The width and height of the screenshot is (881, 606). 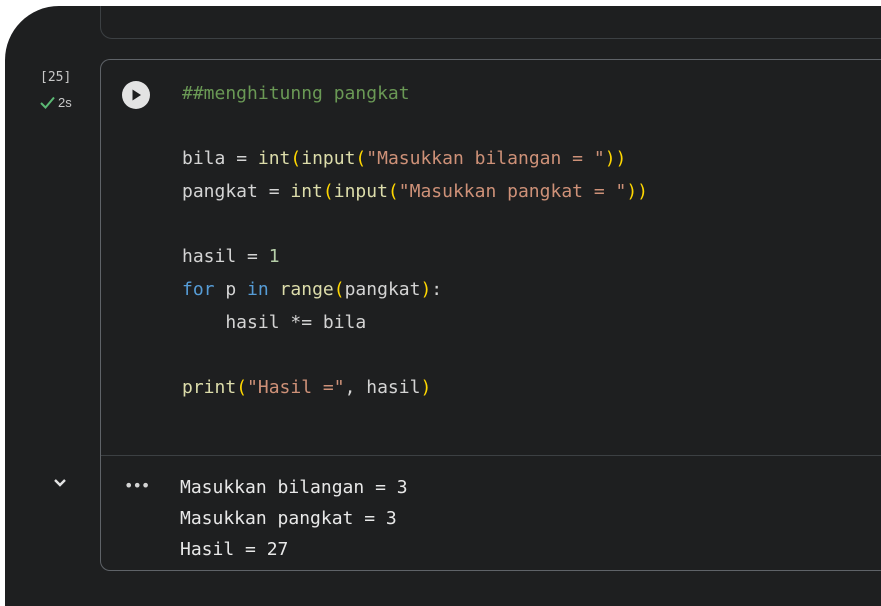 I want to click on output-line: Masukkan bilangan = 3, so click(x=294, y=487).